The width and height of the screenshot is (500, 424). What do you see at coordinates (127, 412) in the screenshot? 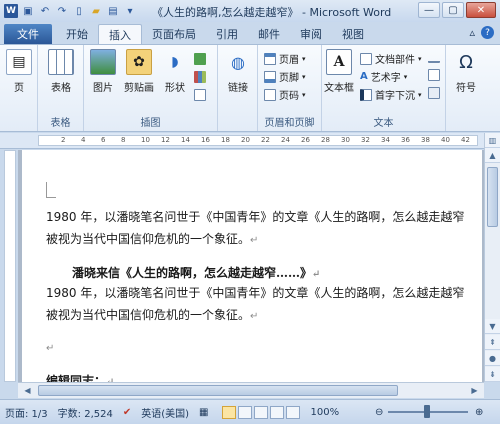
I see `proofing-icon: ✔` at bounding box center [127, 412].